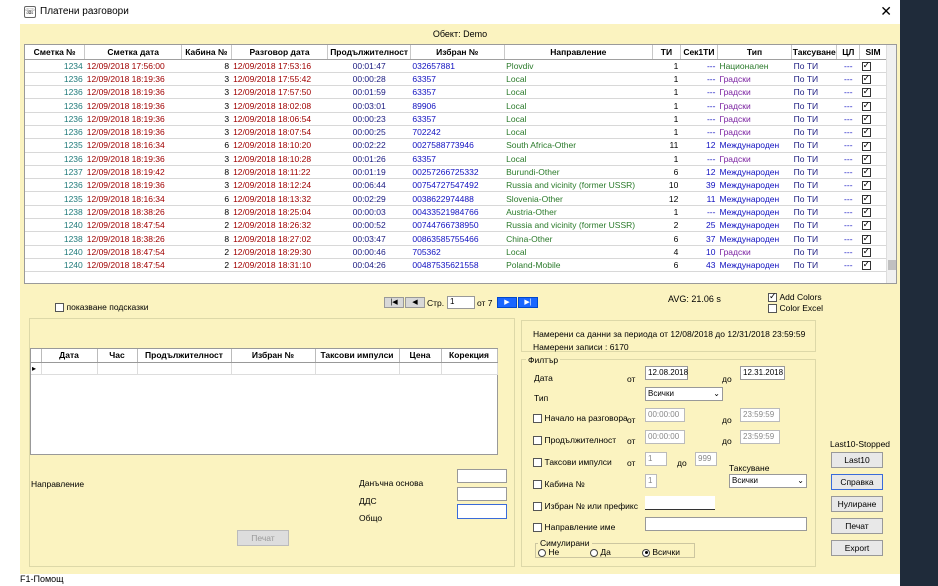 This screenshot has width=938, height=586. Describe the element at coordinates (706, 459) in the screenshot. I see `pulses-to-input: 999` at that location.